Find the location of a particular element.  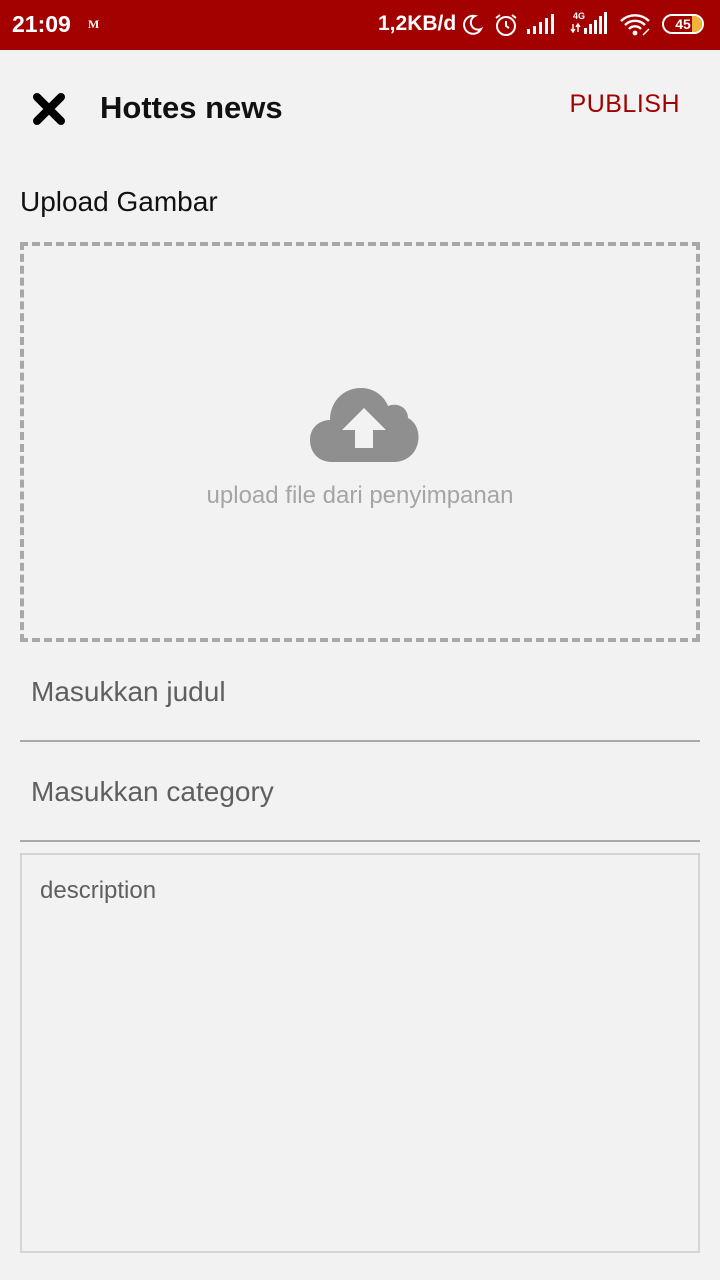

close-button is located at coordinates (49, 109).